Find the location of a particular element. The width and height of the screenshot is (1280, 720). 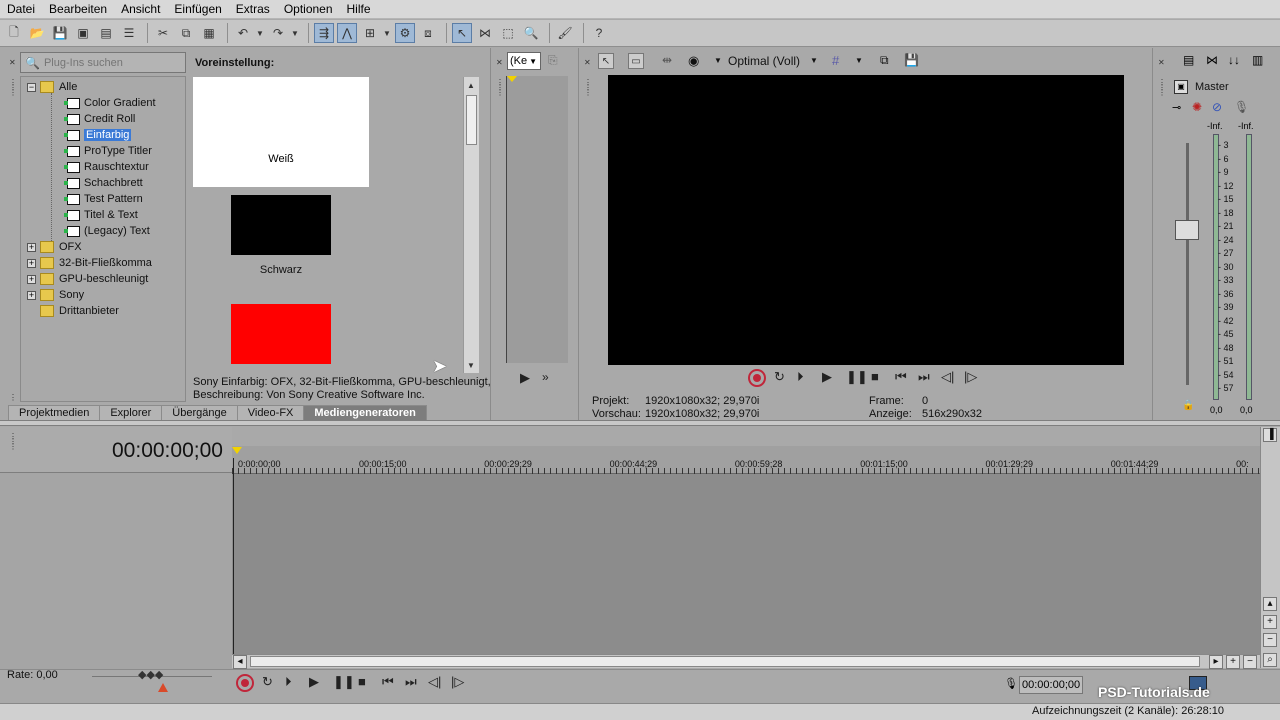

tree-item: (Legacy) Text is located at coordinates (107, 231).